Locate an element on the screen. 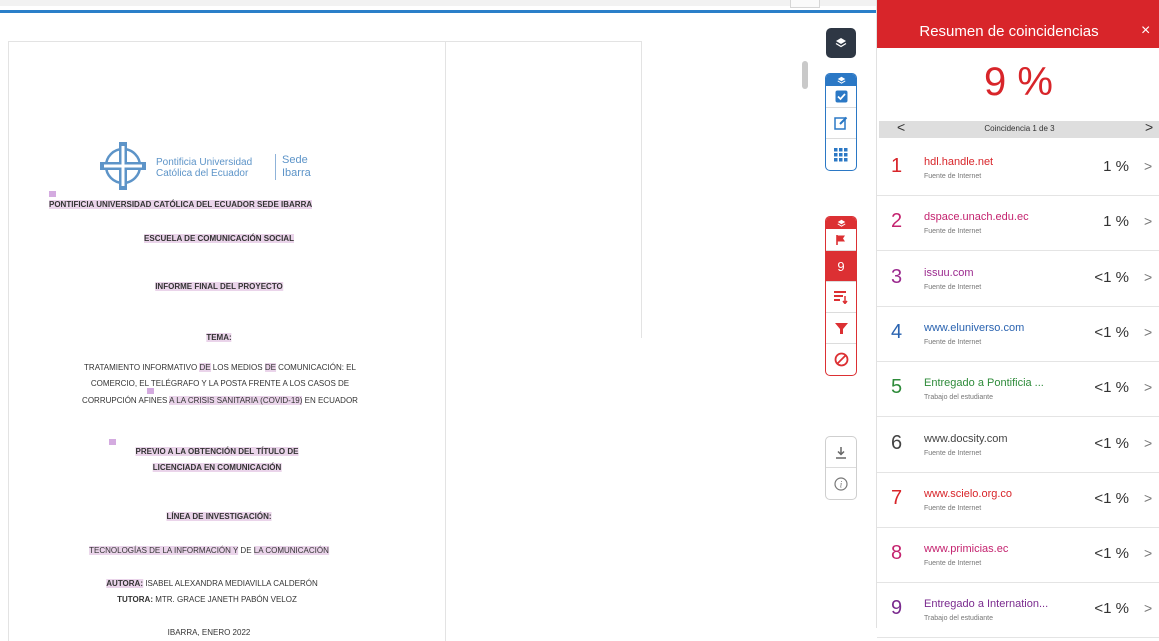  match-highlight: ESCUELA DE COMUNICACIÓN SOCIAL is located at coordinates (219, 238).